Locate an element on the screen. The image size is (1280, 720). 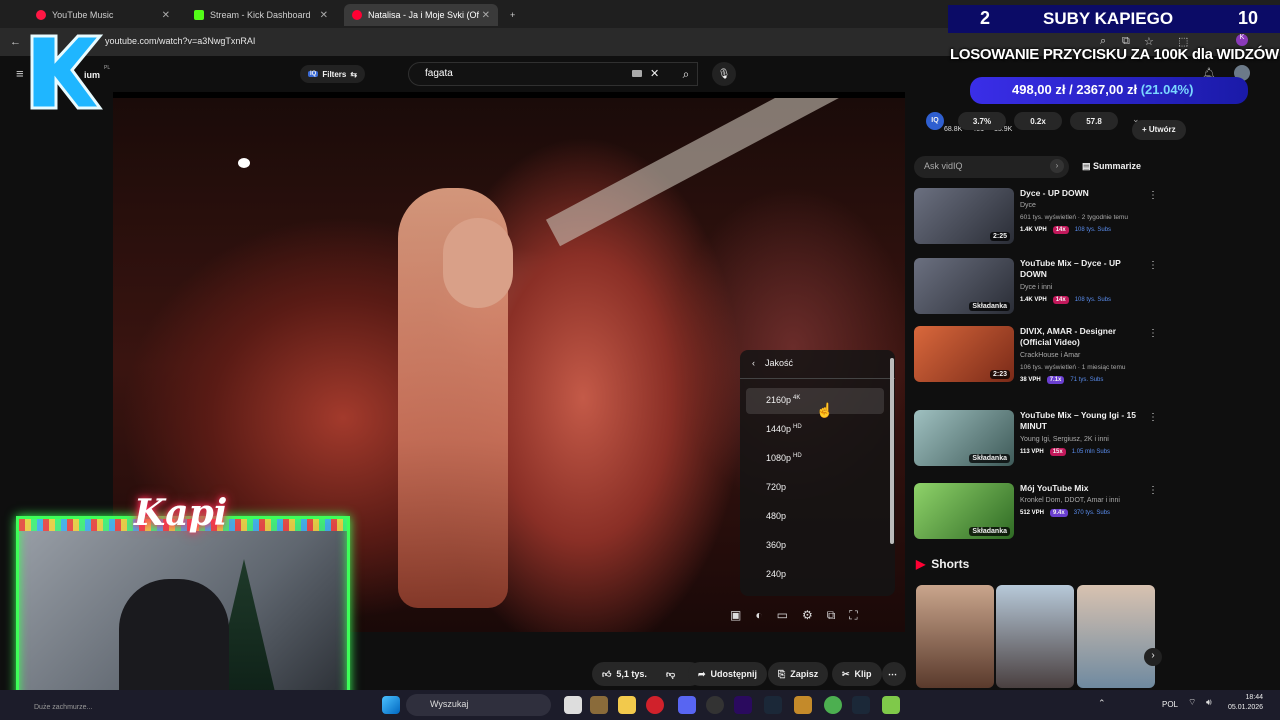
quality-option-1080p: 1080p HD is located at coordinates (815, 459).